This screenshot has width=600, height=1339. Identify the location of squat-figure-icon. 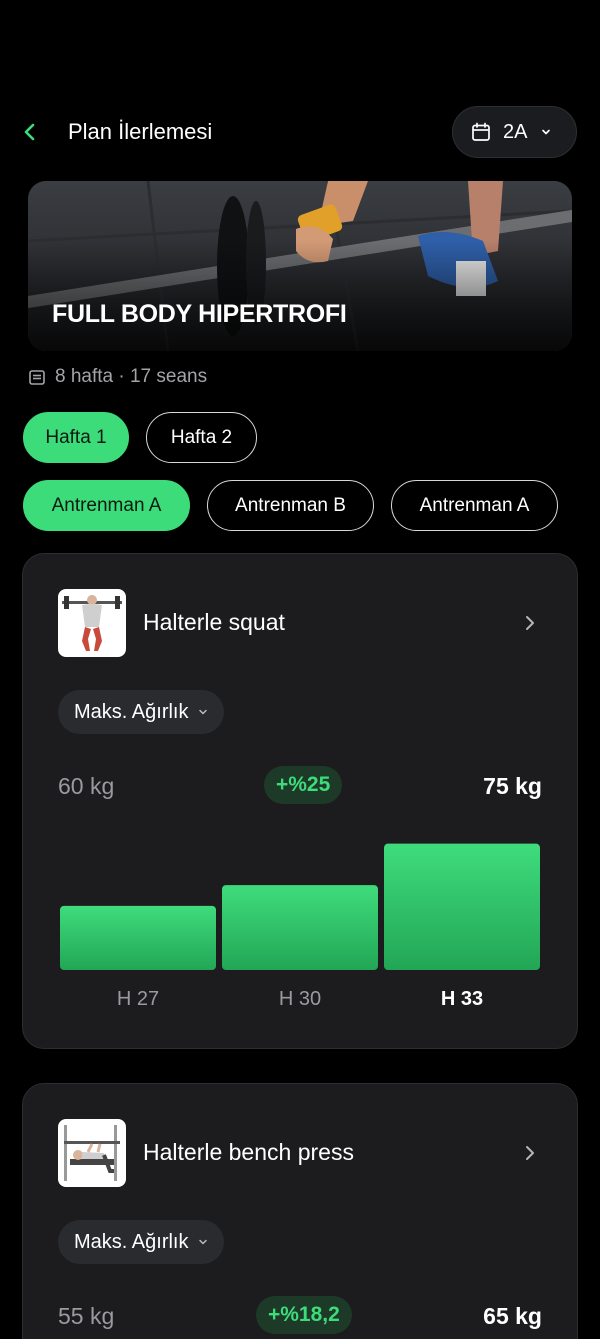
(92, 623).